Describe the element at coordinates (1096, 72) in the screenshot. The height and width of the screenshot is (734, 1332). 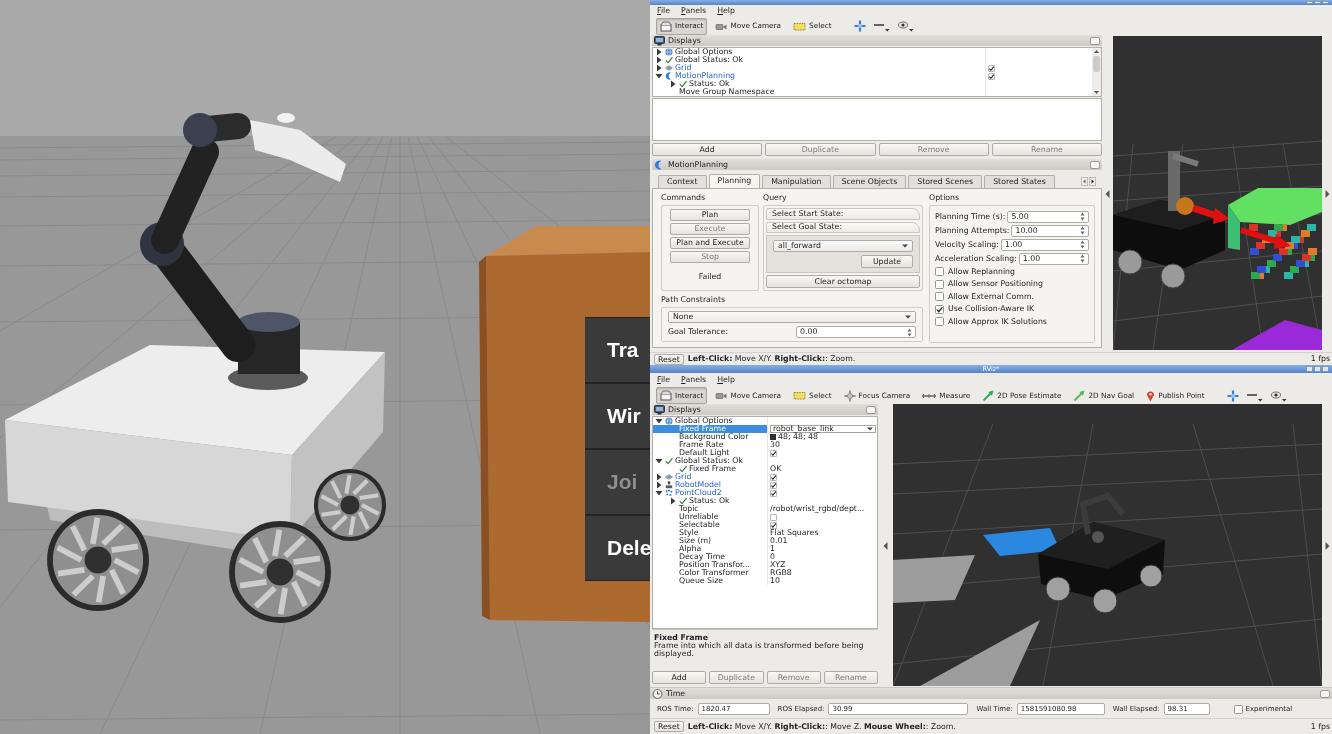
I see `scrollbar` at that location.